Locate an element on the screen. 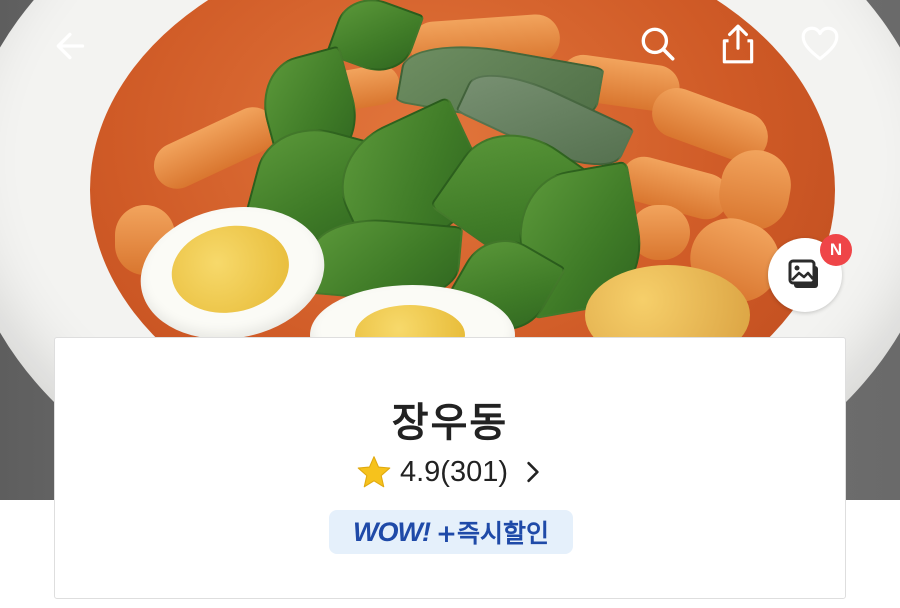 This screenshot has width=900, height=608. chevron-right-icon is located at coordinates (530, 472).